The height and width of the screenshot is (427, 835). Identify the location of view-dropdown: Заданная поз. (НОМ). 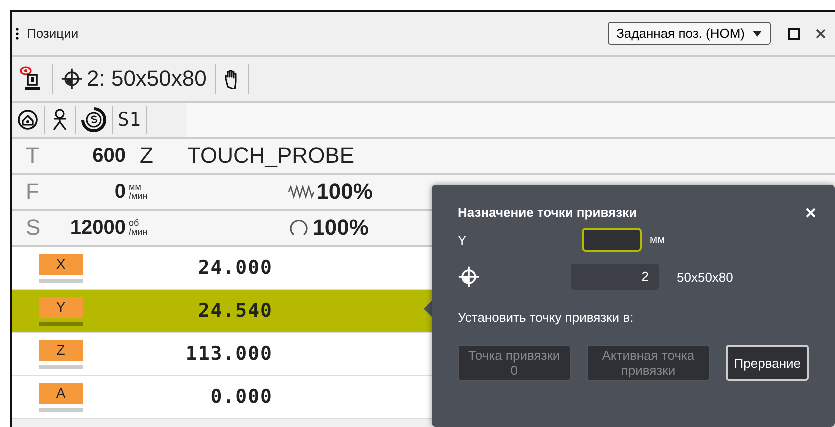
(689, 33).